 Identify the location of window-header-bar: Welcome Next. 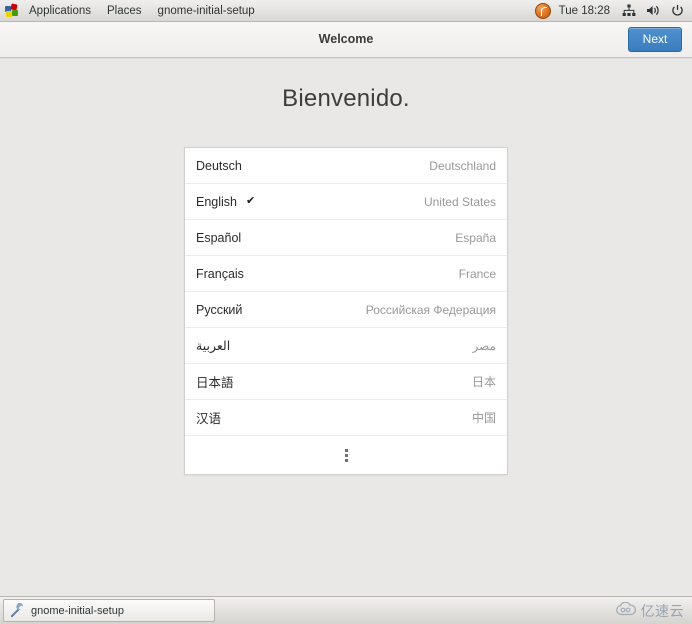
(346, 40).